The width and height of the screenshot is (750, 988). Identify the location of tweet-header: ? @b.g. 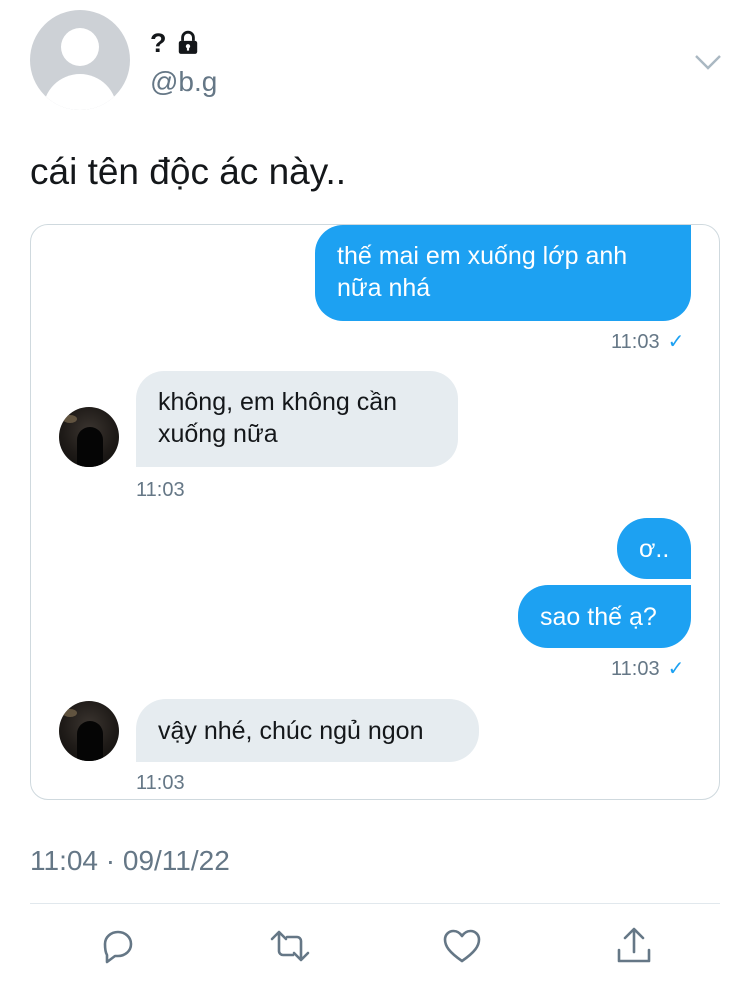
(376, 60).